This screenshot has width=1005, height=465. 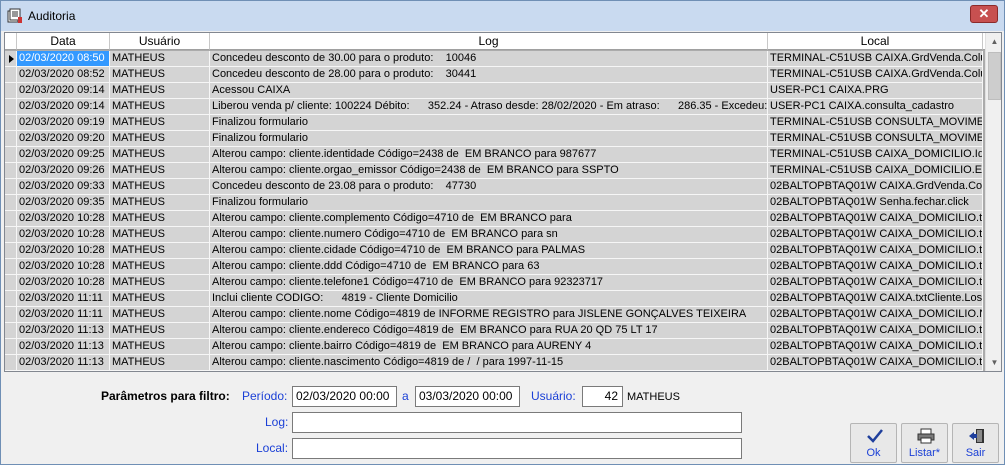 What do you see at coordinates (160, 41) in the screenshot?
I see `column-header-usuario: Usuário` at bounding box center [160, 41].